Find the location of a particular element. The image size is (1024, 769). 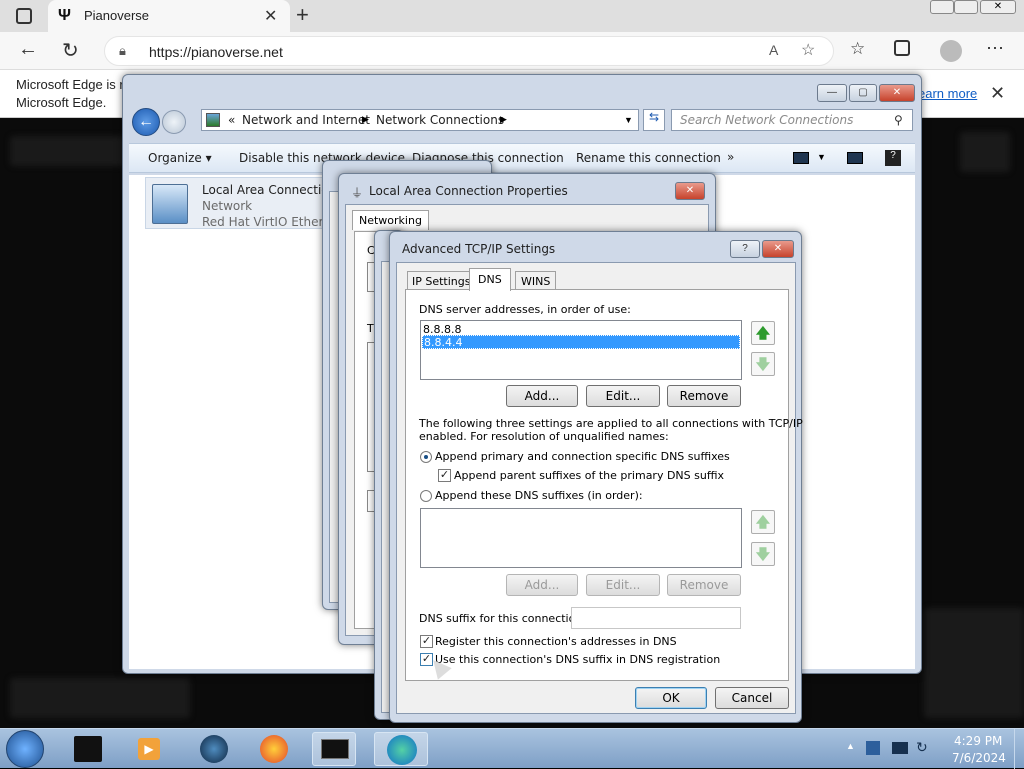

register-checkbox: ✓ is located at coordinates (426, 641).